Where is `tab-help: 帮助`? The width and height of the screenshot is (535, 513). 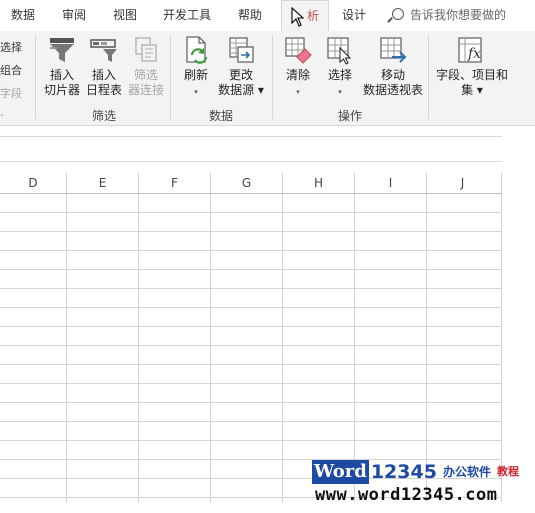 tab-help: 帮助 is located at coordinates (250, 15).